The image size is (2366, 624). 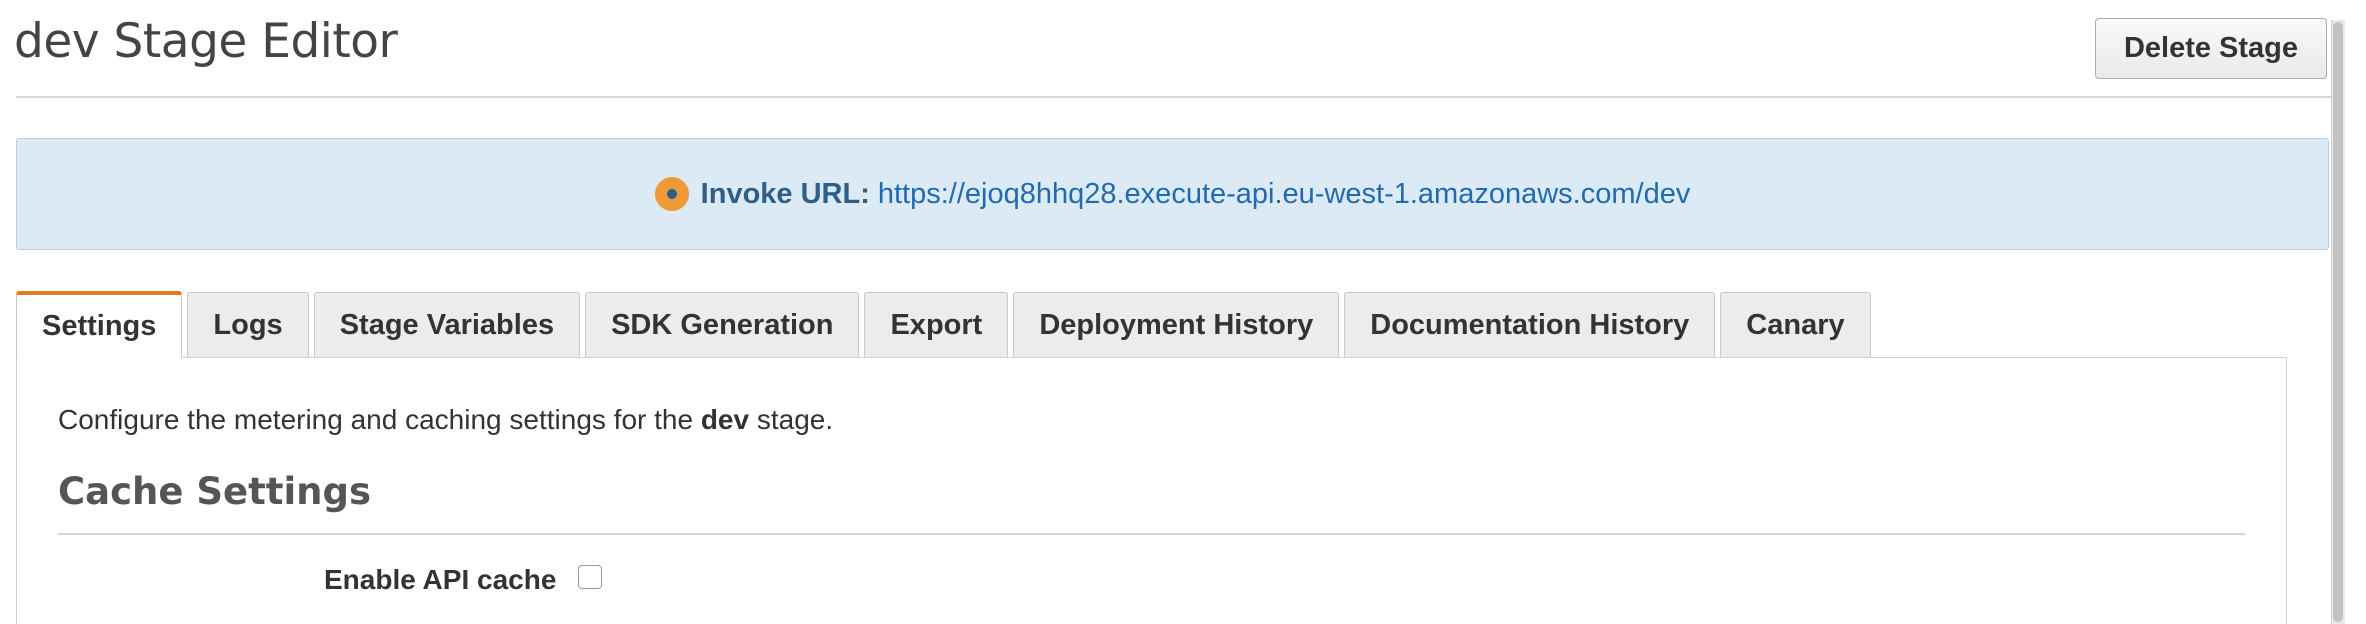 What do you see at coordinates (1174, 97) in the screenshot?
I see `header-divider` at bounding box center [1174, 97].